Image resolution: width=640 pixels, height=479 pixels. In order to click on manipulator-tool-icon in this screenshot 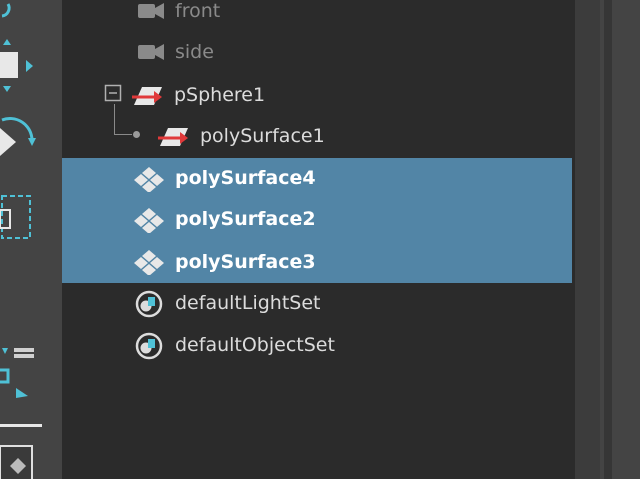, I will do `click(24, 370)`.